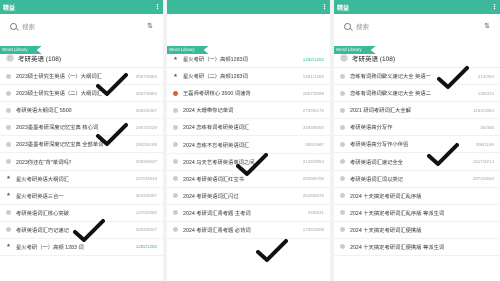  I want to click on list-item-label: 2021 研词考研词汇大全解, so click(380, 111).